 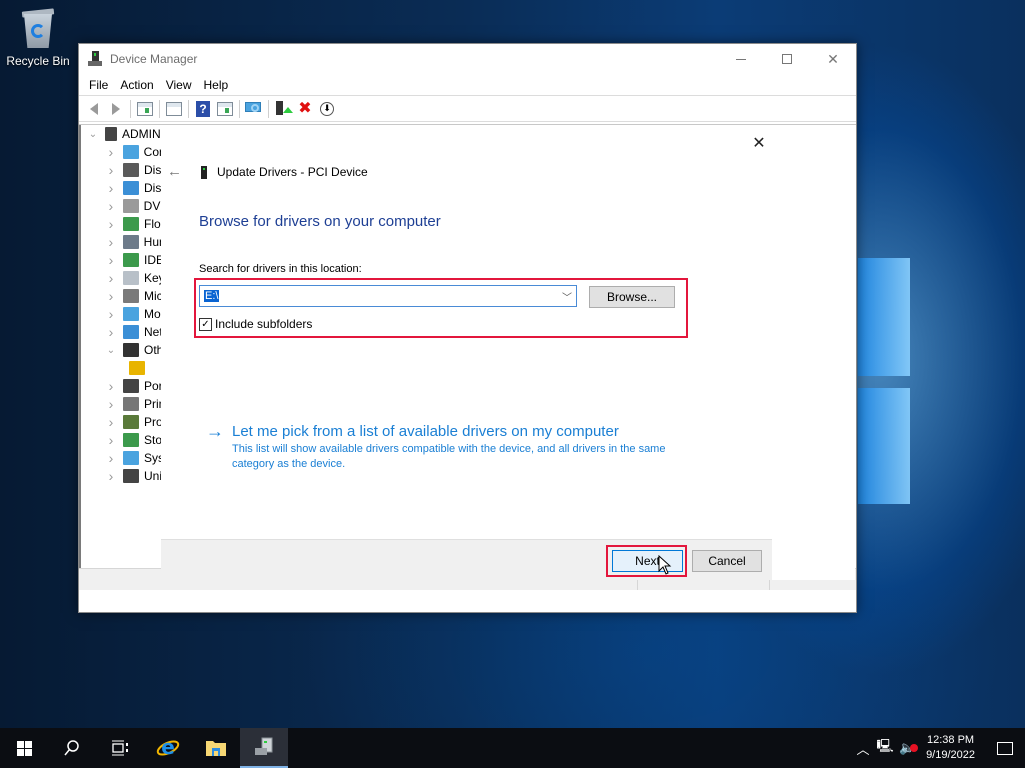 What do you see at coordinates (950, 748) in the screenshot?
I see `clock: 12:38 PM 9/19/2022` at bounding box center [950, 748].